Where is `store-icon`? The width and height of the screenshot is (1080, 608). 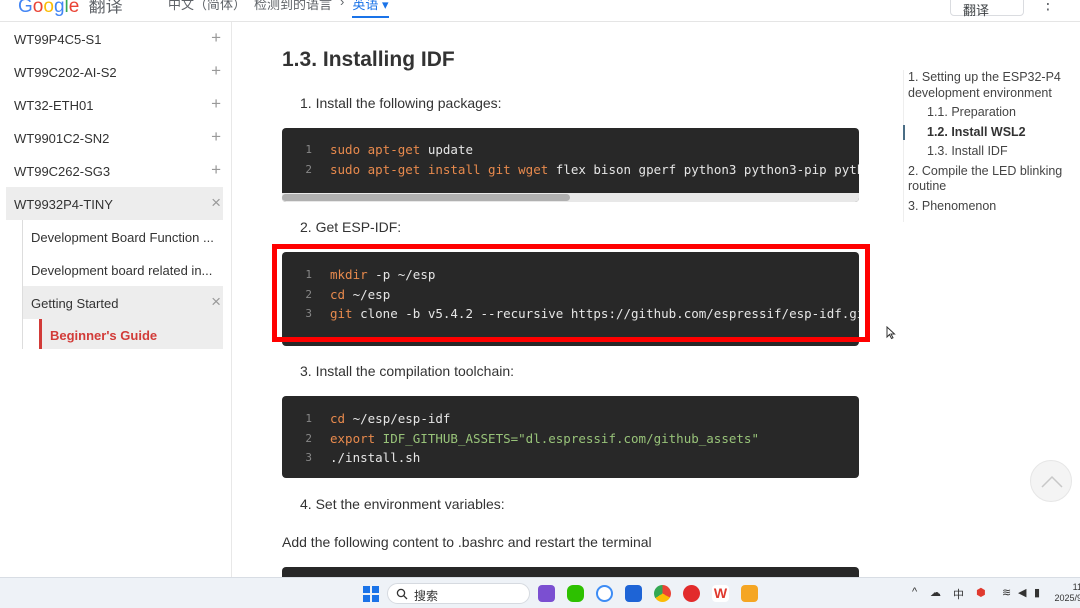
store-icon is located at coordinates (633, 593).